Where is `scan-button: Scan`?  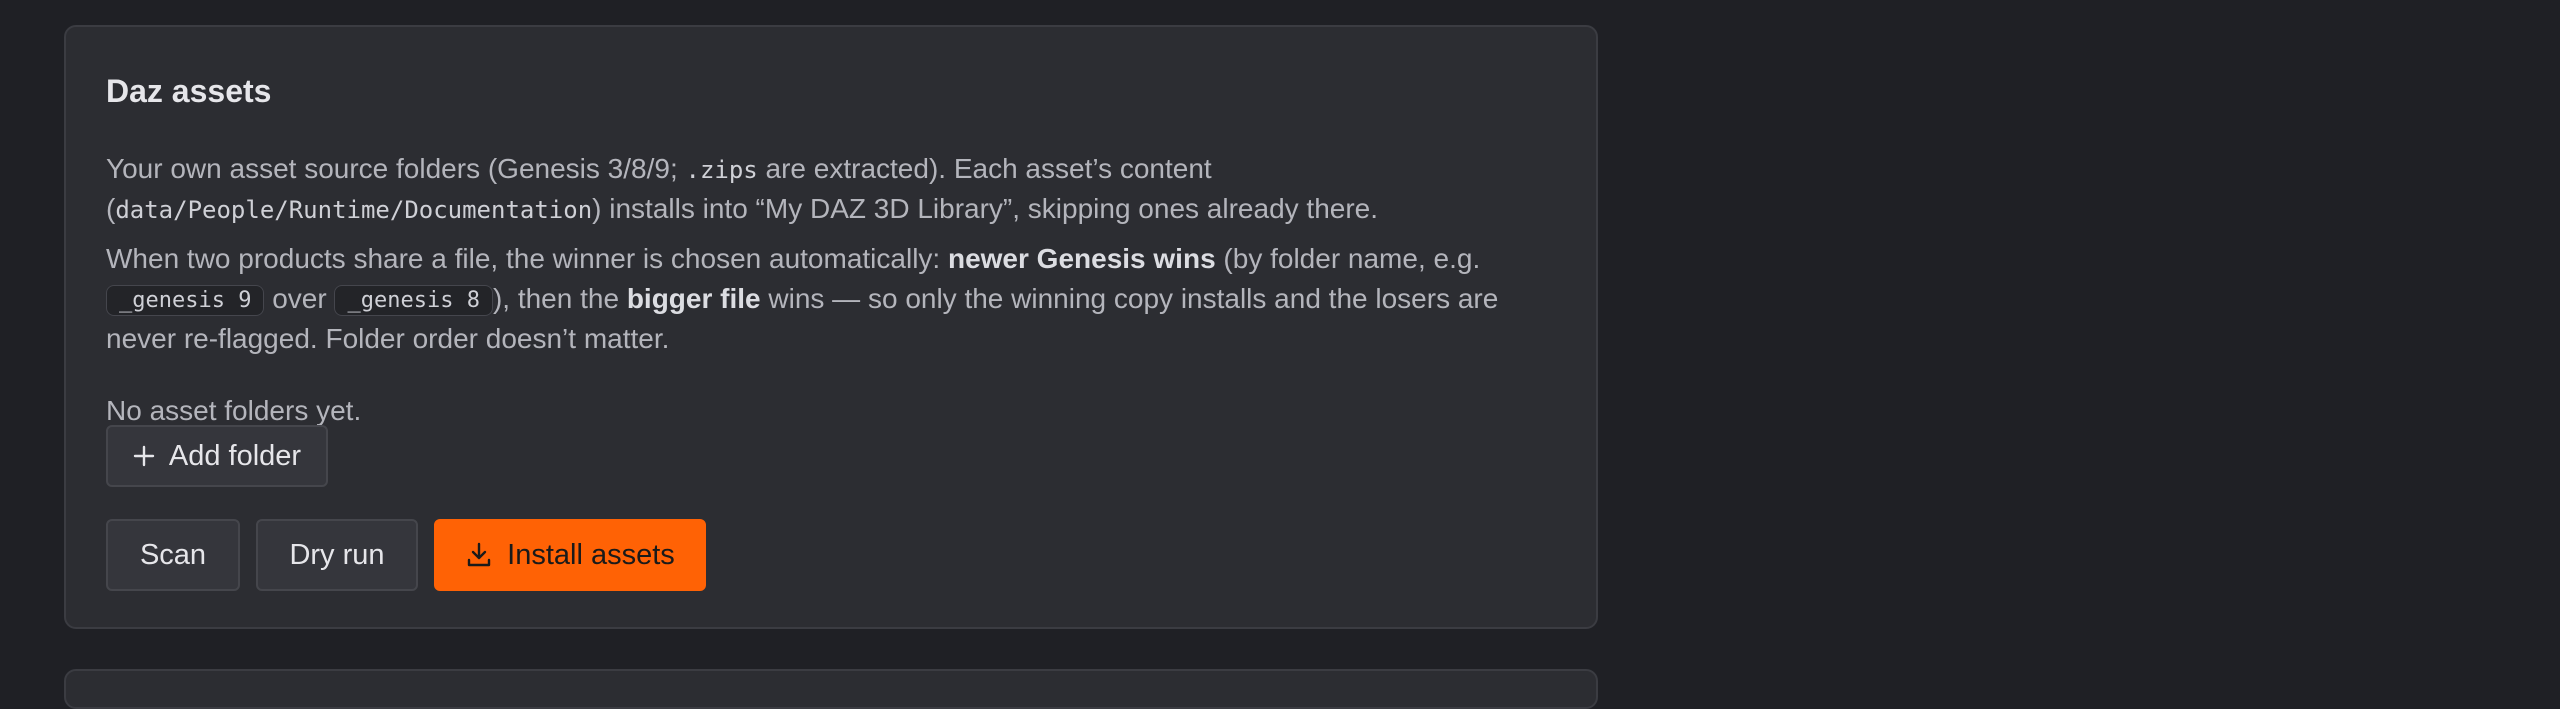 scan-button: Scan is located at coordinates (173, 555).